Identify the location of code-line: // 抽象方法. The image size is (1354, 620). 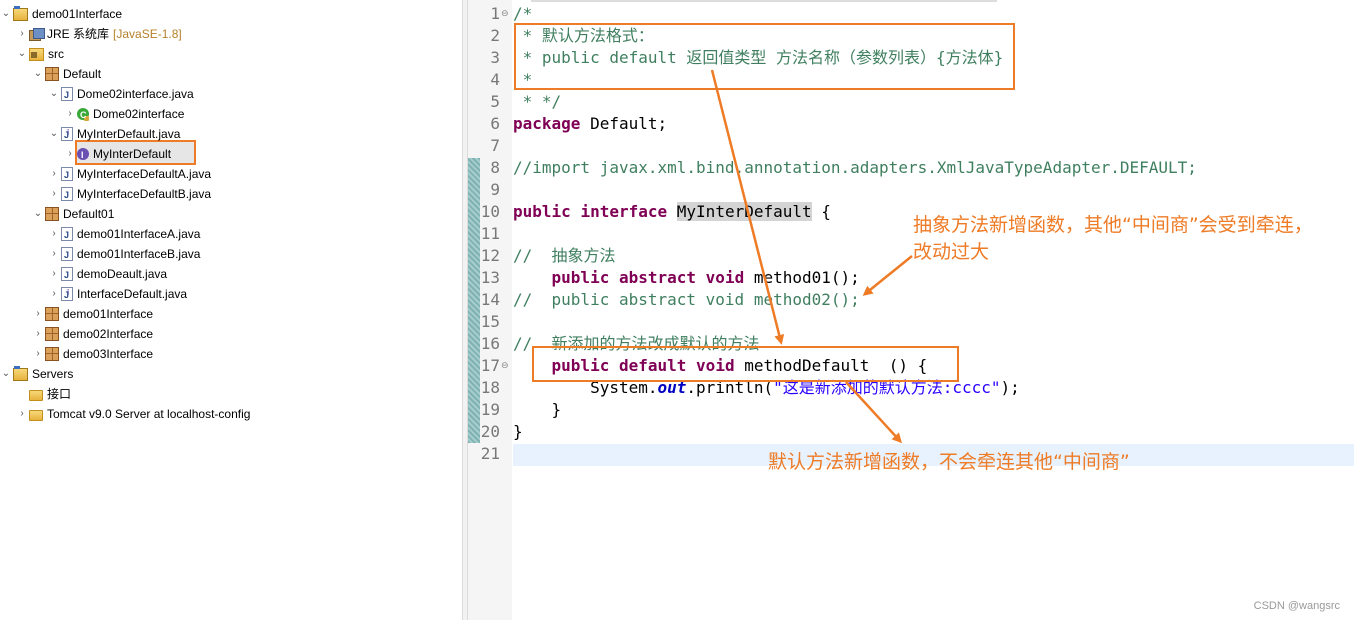
(564, 256).